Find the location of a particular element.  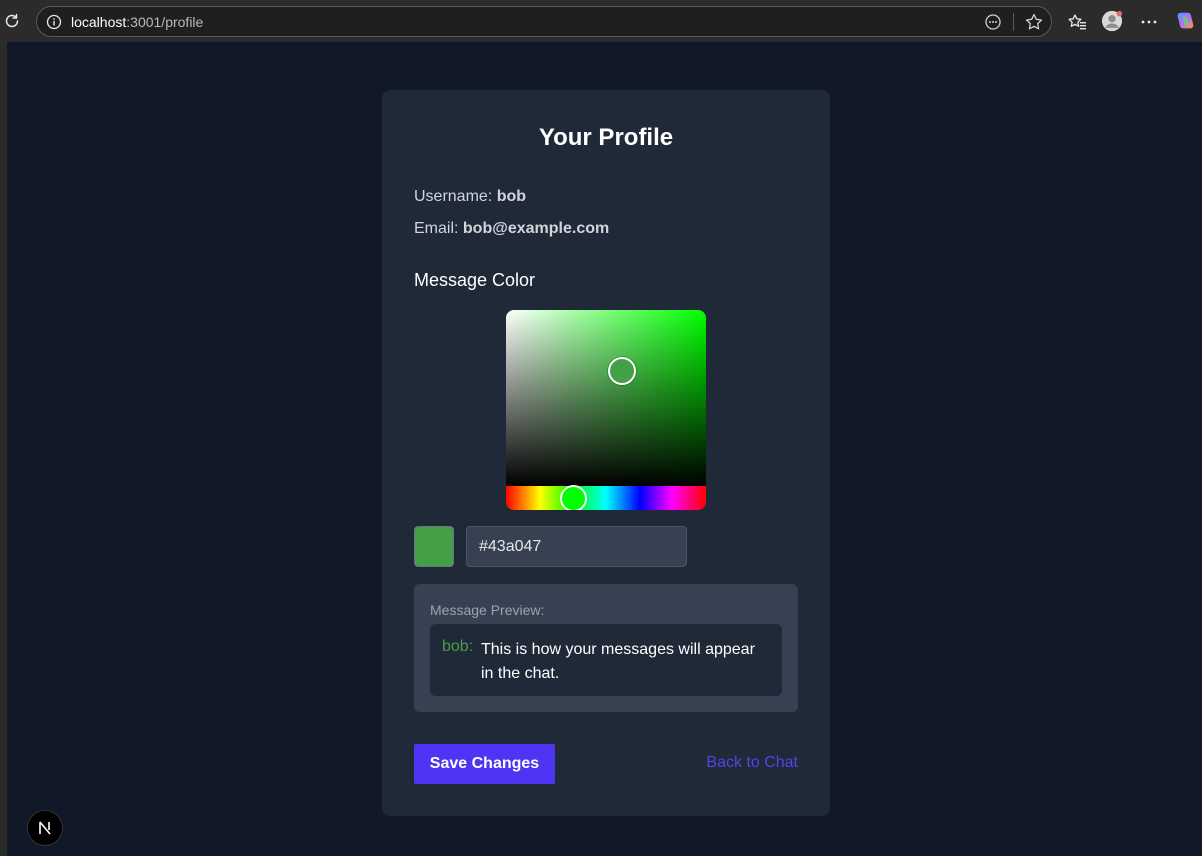

url-path: :3001/profile is located at coordinates (165, 22).